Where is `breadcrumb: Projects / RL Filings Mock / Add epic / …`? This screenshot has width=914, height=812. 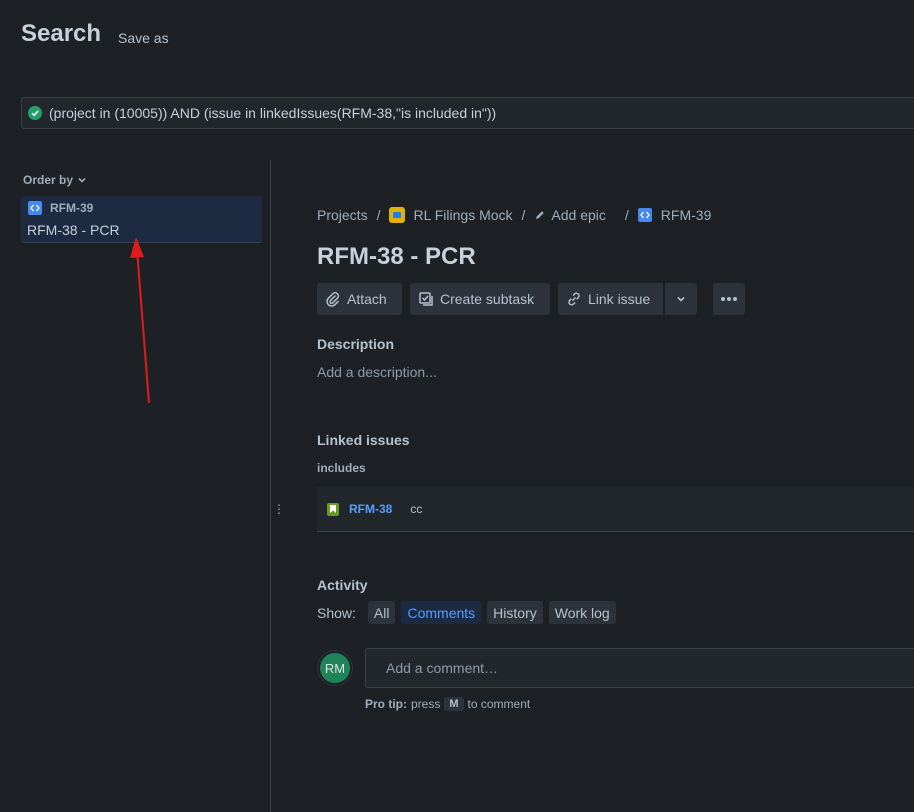
breadcrumb: Projects / RL Filings Mock / Add epic / … is located at coordinates (514, 215).